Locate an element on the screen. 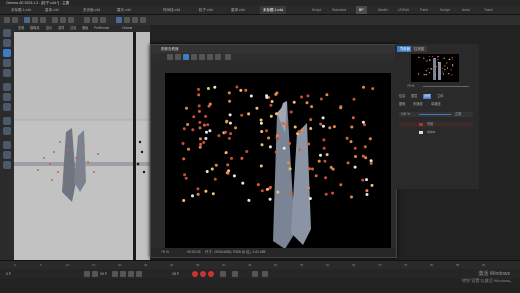 The image size is (520, 293). scale-icon is located at coordinates (35, 20).